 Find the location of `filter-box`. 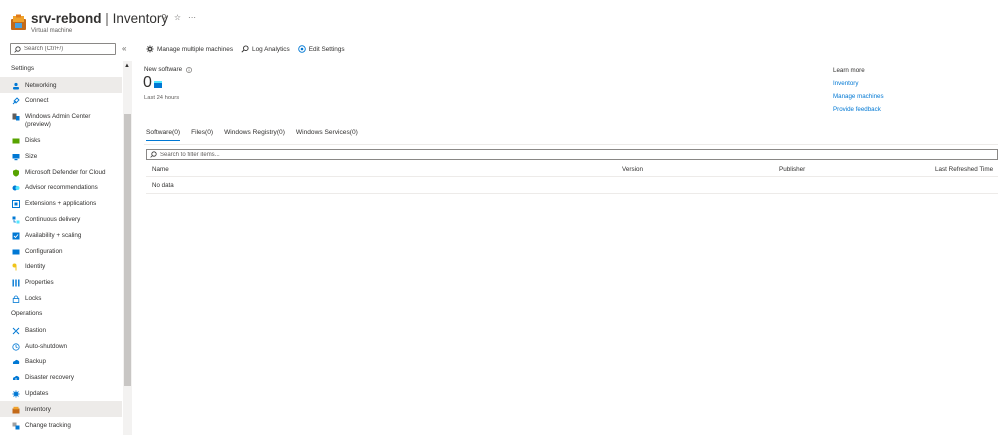

filter-box is located at coordinates (572, 154).